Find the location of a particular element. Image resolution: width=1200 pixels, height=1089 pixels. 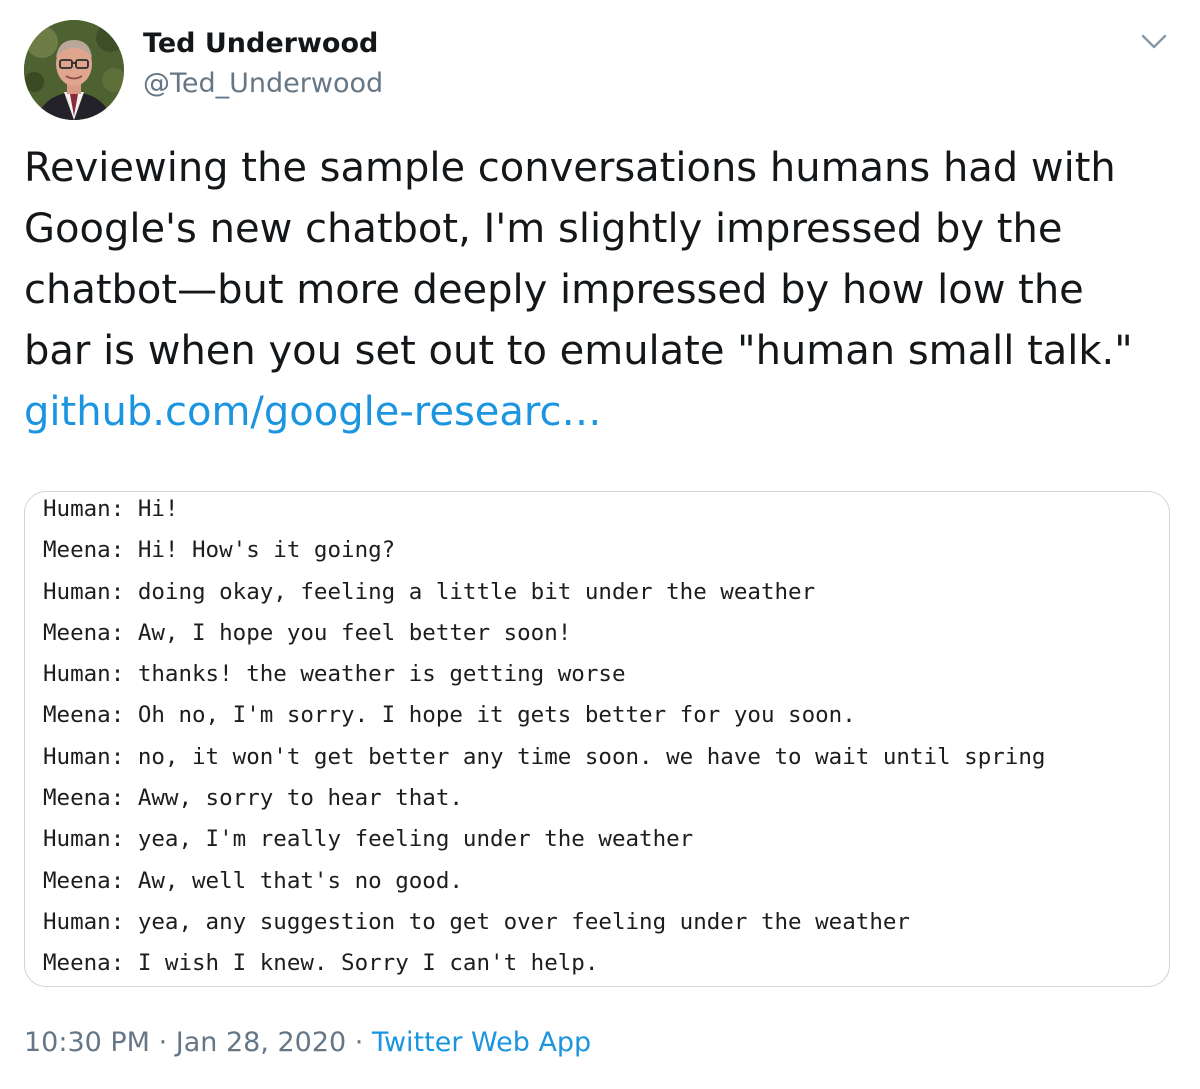

transcript-line: Human: Hi! is located at coordinates (544, 511).